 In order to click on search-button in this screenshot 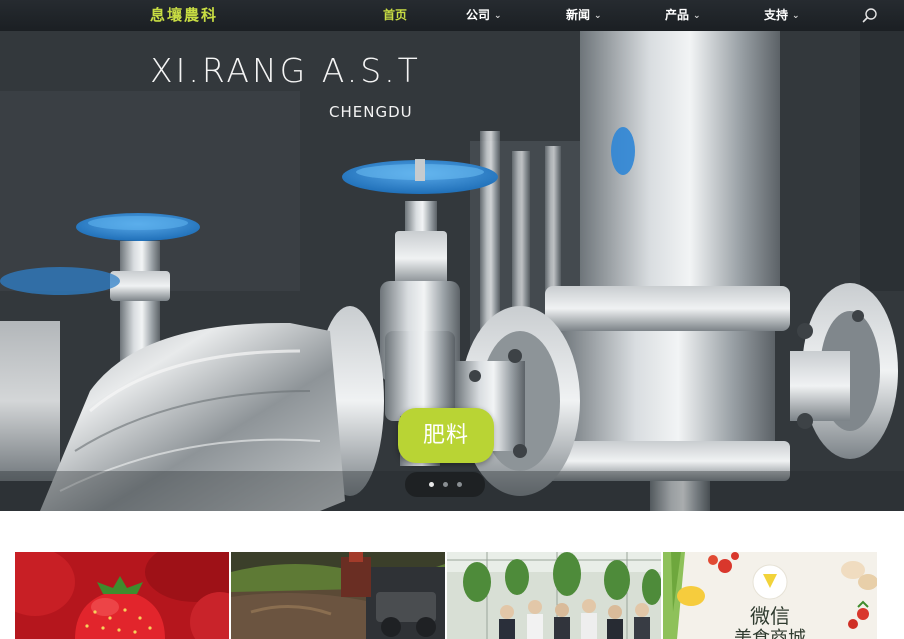, I will do `click(870, 16)`.